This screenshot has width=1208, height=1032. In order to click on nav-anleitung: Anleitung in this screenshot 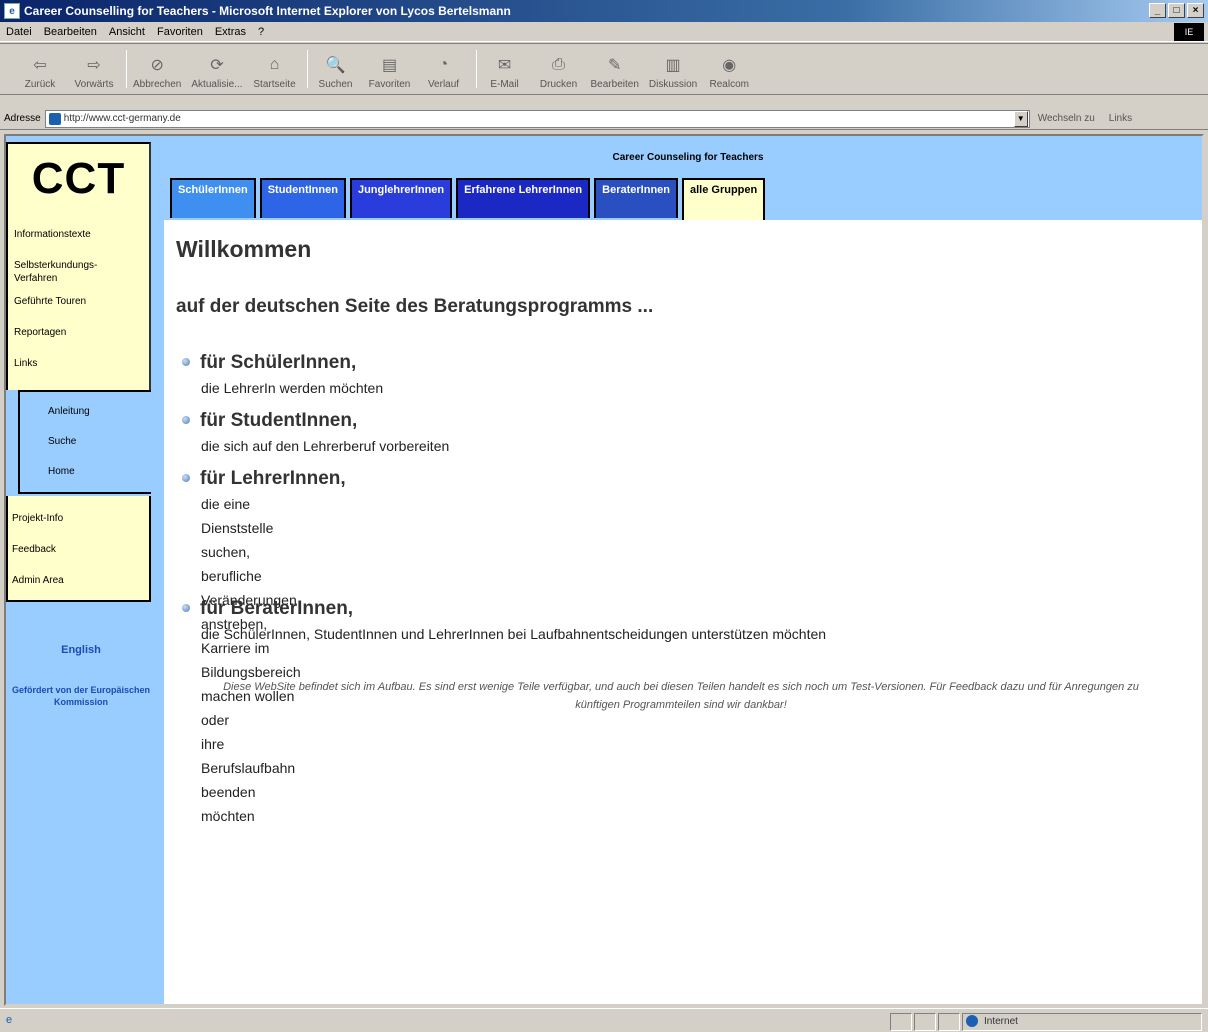, I will do `click(69, 411)`.